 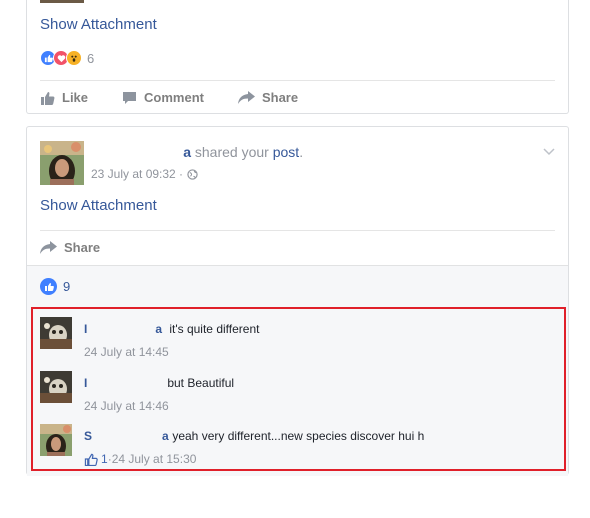 I want to click on chevron-down-icon, so click(x=549, y=152).